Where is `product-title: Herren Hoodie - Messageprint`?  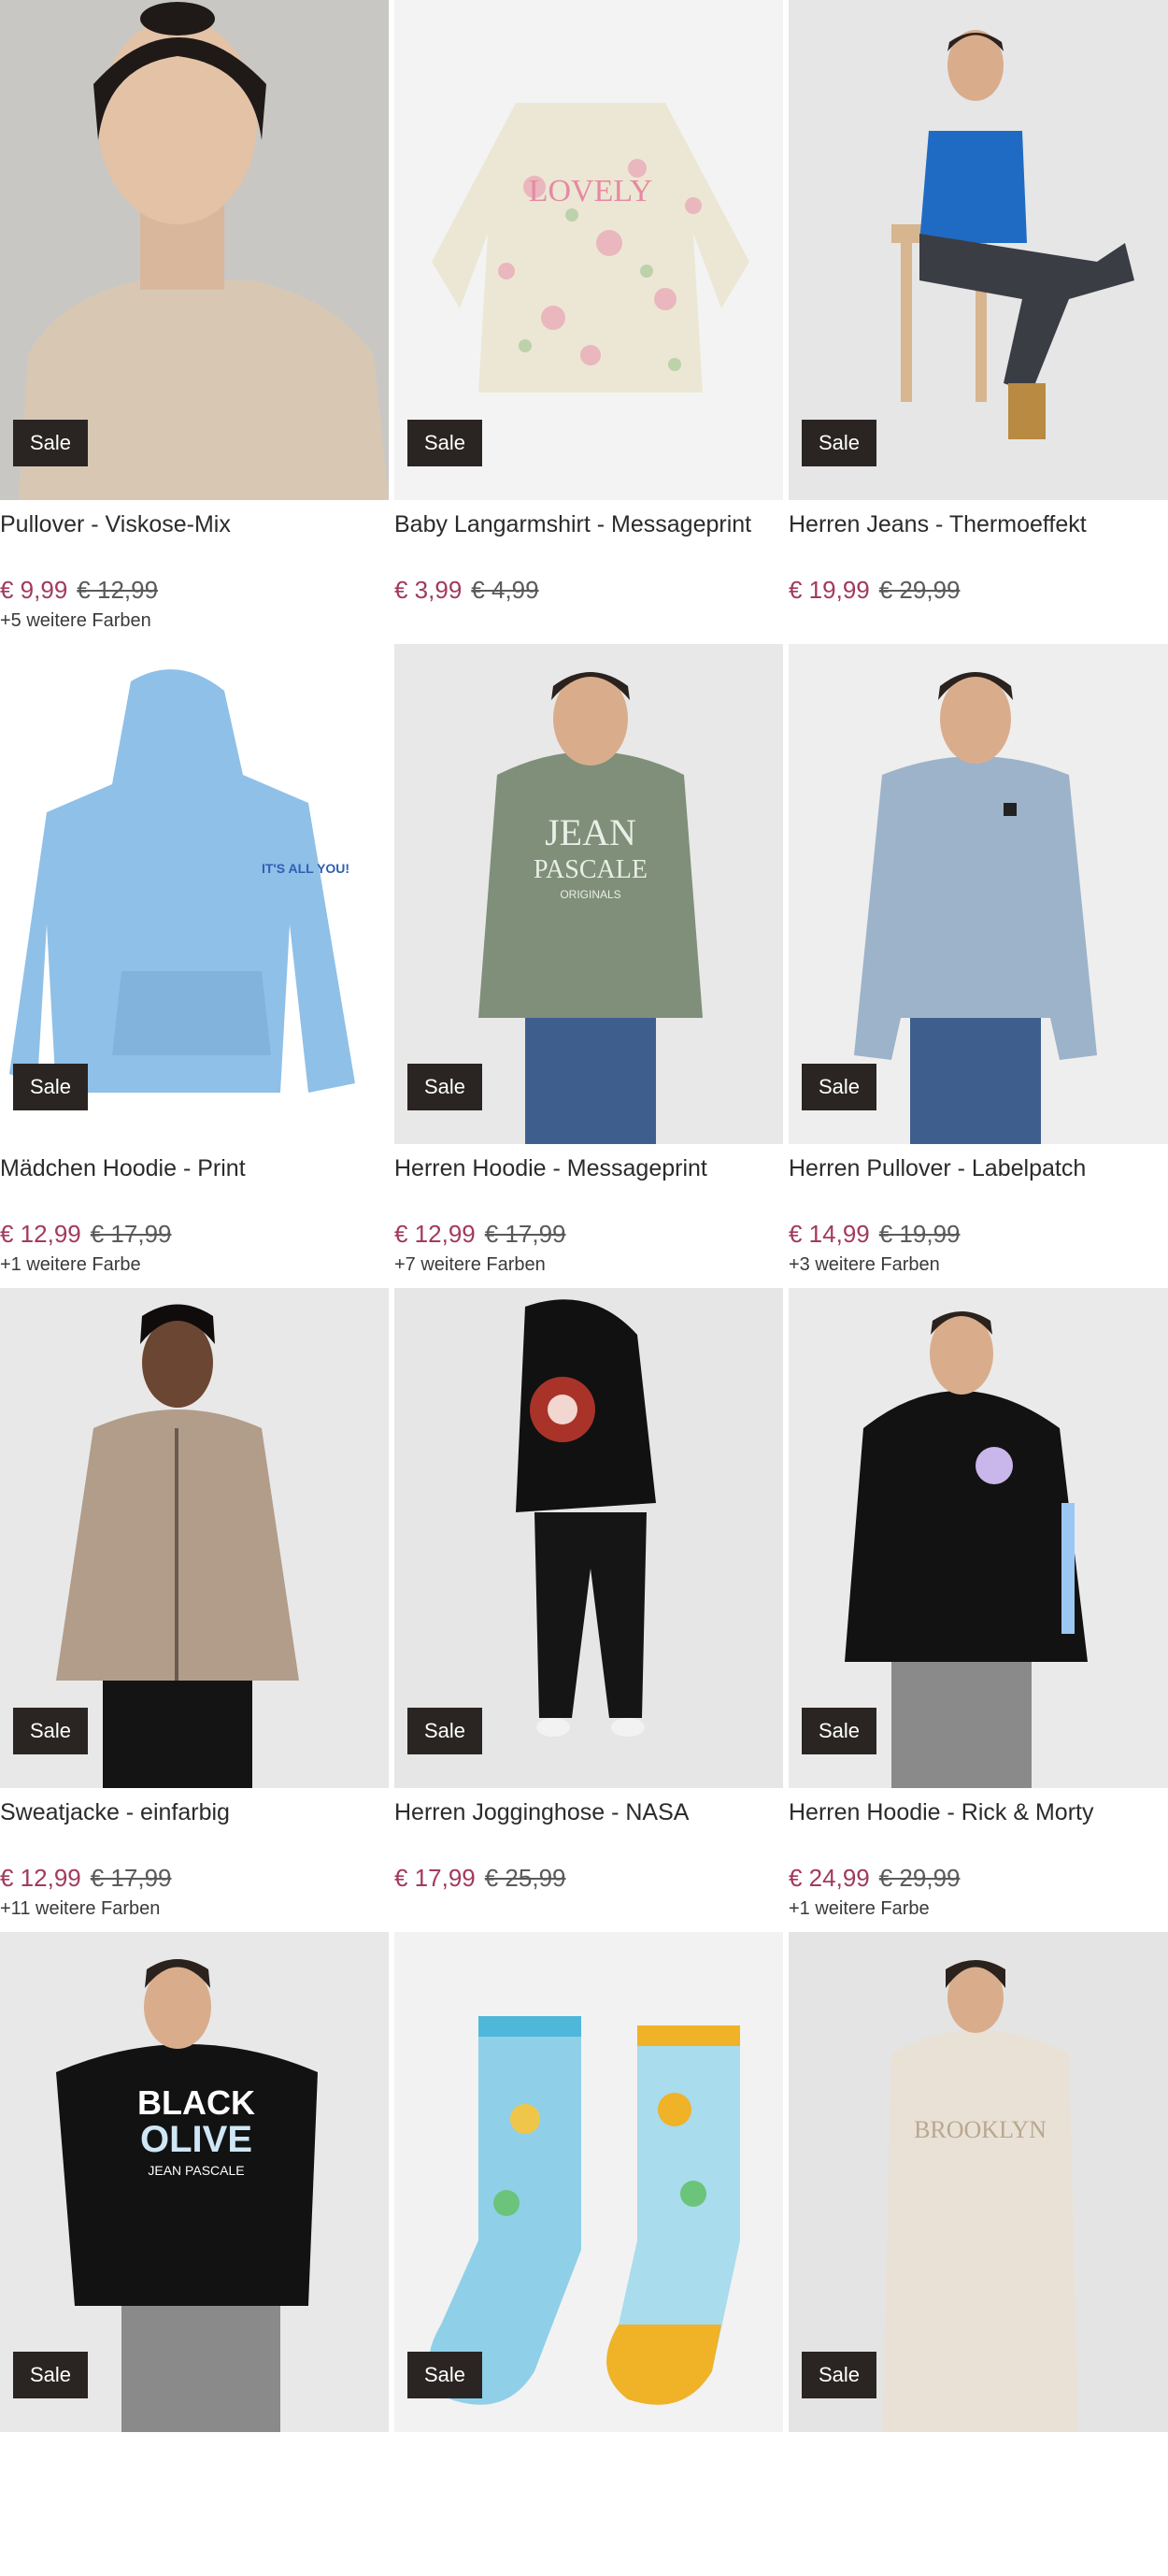 product-title: Herren Hoodie - Messageprint is located at coordinates (588, 1168).